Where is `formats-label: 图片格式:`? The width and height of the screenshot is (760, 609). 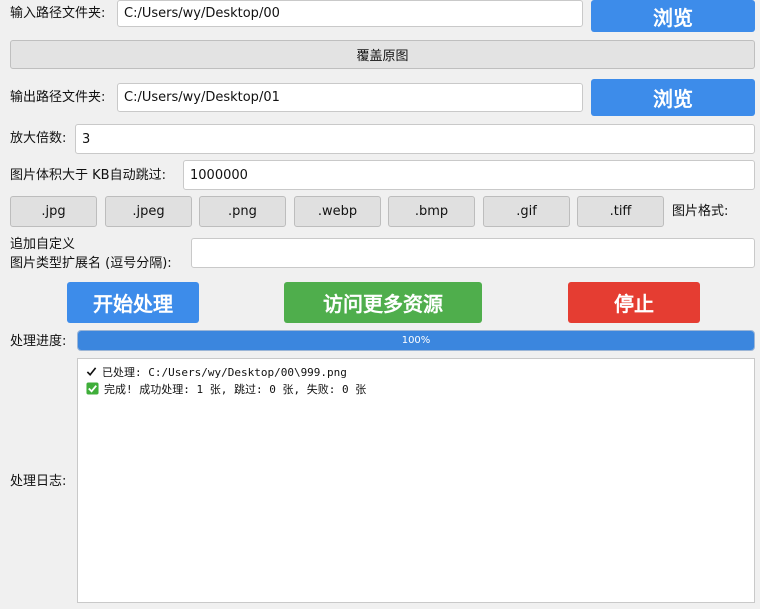
formats-label: 图片格式: is located at coordinates (700, 211).